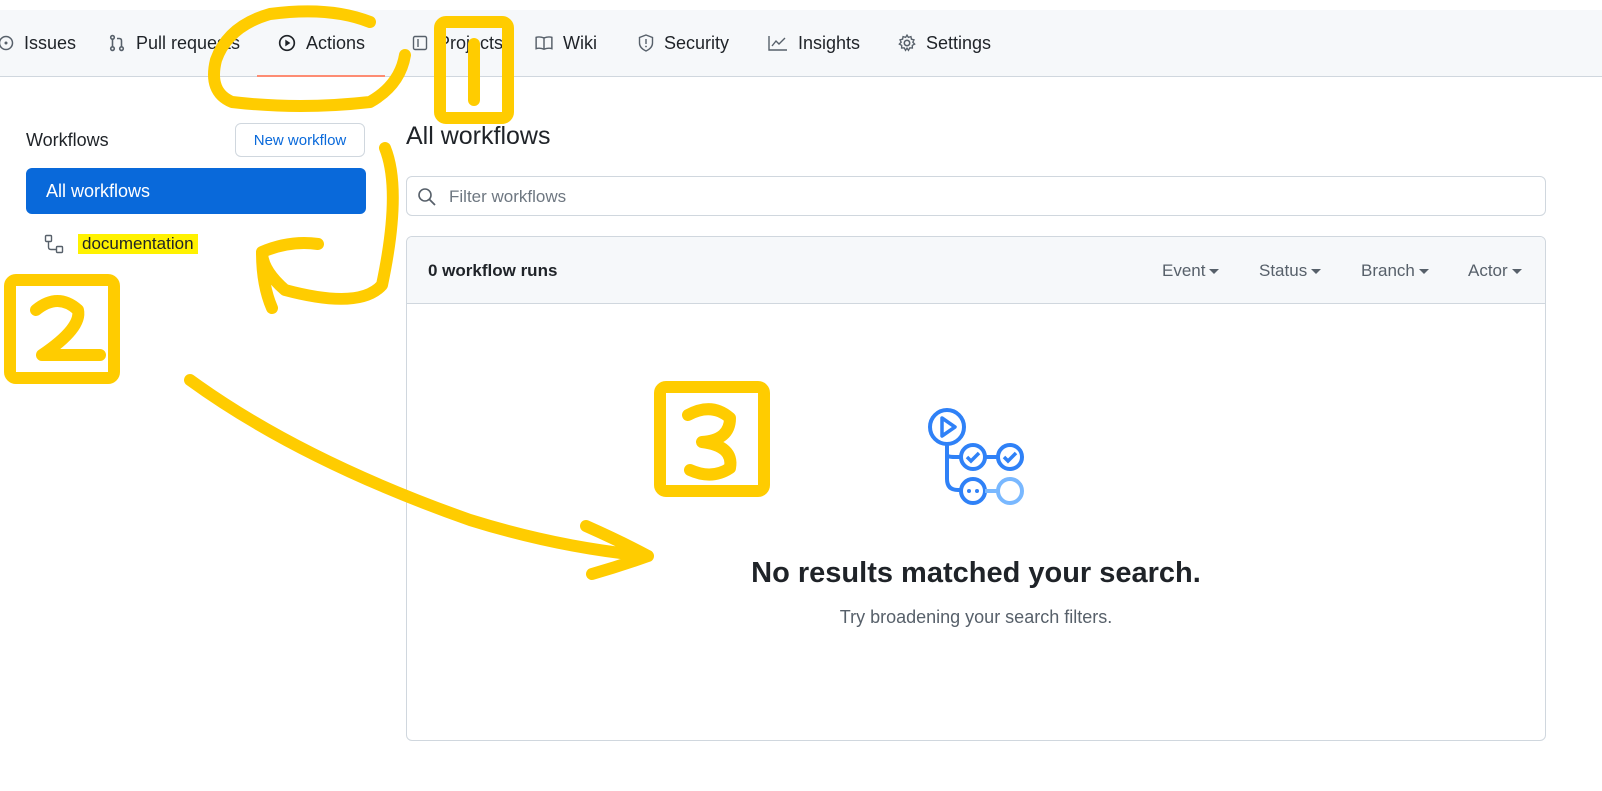 Image resolution: width=1602 pixels, height=791 pixels. I want to click on sidebar-item-documentation: documentation, so click(121, 244).